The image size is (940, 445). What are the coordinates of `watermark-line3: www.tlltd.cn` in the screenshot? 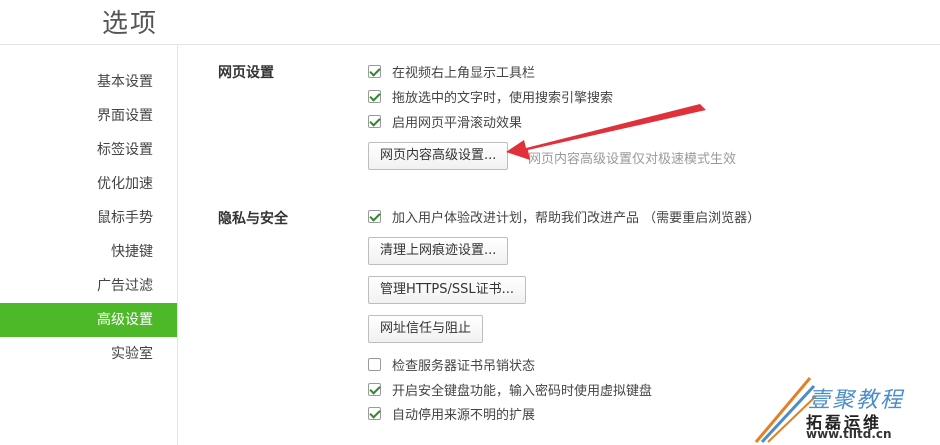 It's located at (849, 434).